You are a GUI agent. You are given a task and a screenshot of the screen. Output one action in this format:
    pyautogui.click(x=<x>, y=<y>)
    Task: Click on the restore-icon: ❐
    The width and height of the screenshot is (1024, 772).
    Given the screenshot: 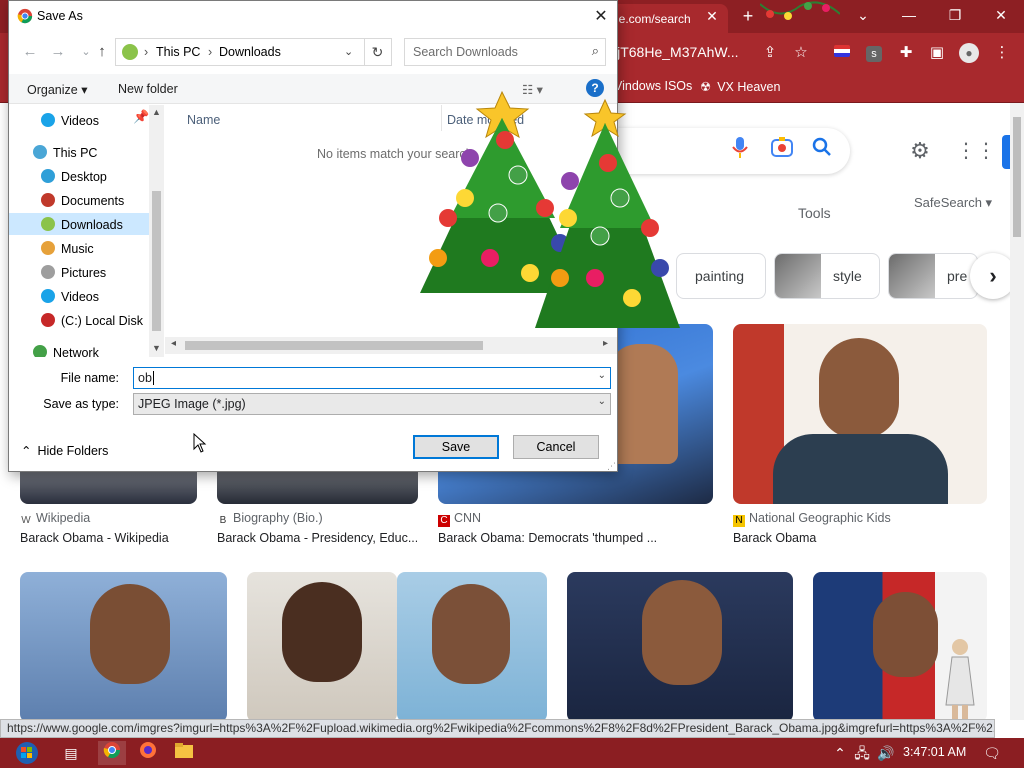 What is the action you would take?
    pyautogui.click(x=955, y=15)
    